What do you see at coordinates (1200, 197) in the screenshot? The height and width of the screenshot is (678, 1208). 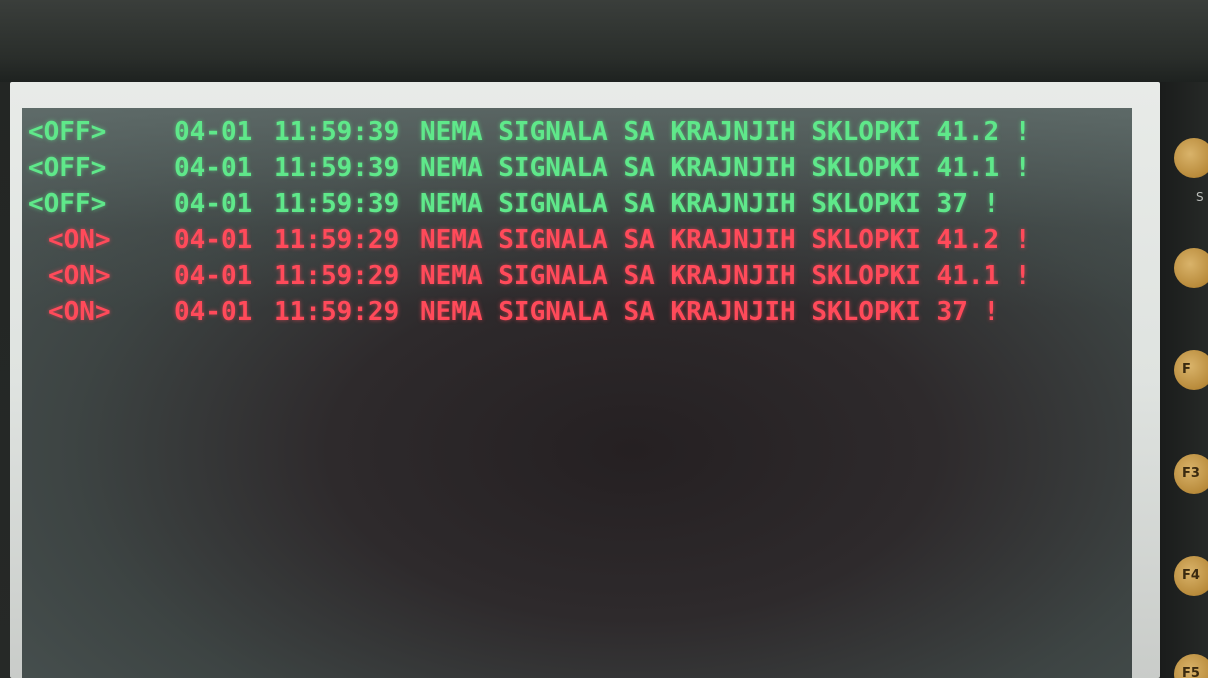 I see `keypad-side-label: S` at bounding box center [1200, 197].